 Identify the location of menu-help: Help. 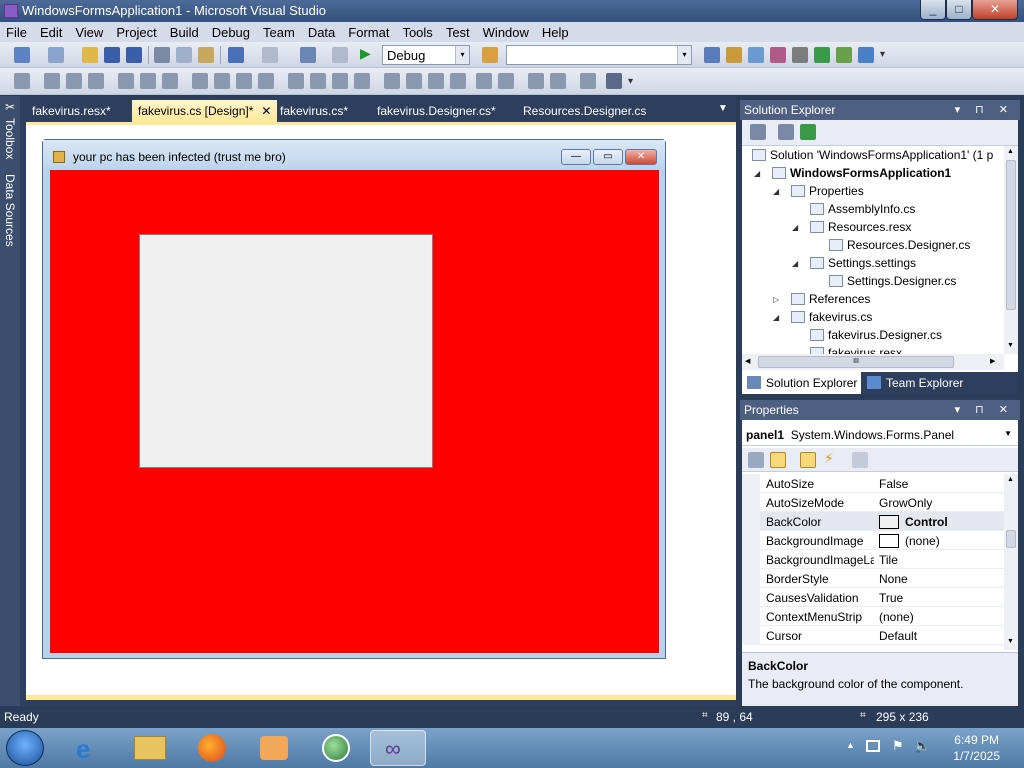
(556, 31).